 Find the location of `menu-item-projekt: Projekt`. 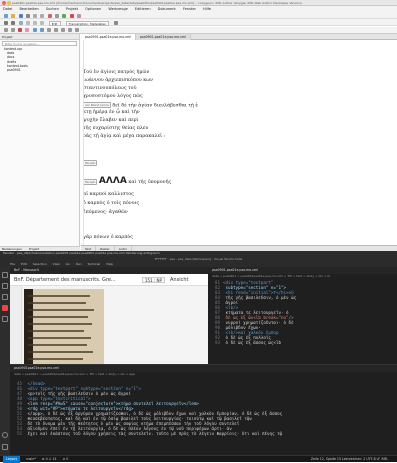

menu-item-projekt: Projekt is located at coordinates (72, 9).